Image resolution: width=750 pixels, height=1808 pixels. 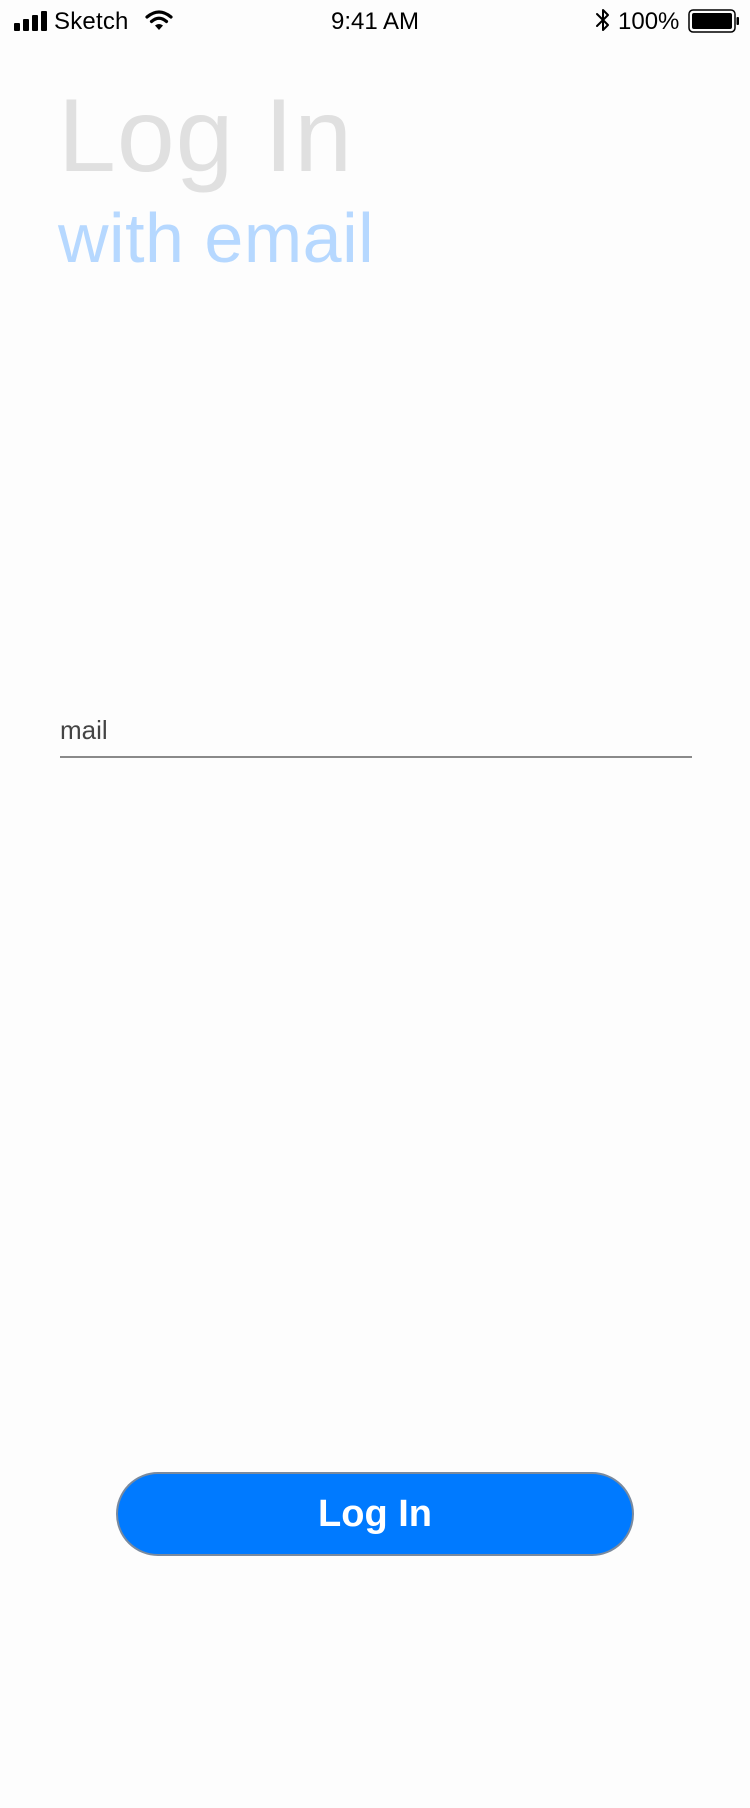 I want to click on login-button: Log In, so click(x=375, y=1514).